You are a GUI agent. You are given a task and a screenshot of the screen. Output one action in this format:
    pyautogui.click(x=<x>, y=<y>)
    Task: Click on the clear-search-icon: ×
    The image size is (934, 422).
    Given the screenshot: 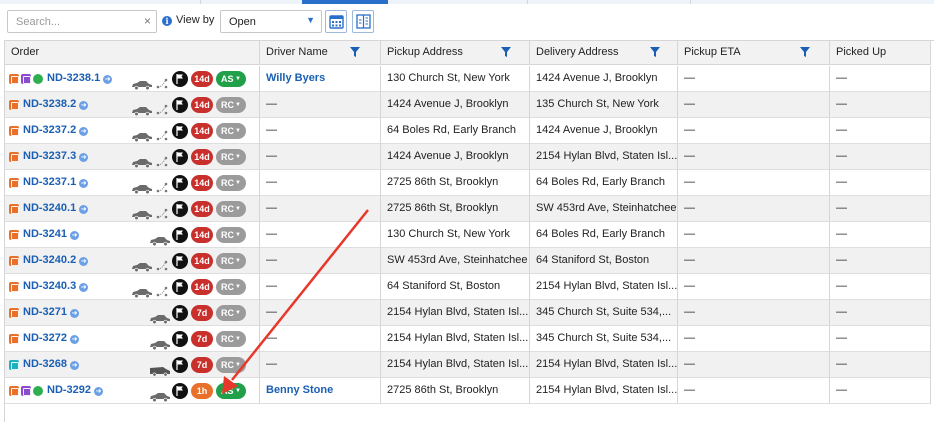 What is the action you would take?
    pyautogui.click(x=147, y=21)
    